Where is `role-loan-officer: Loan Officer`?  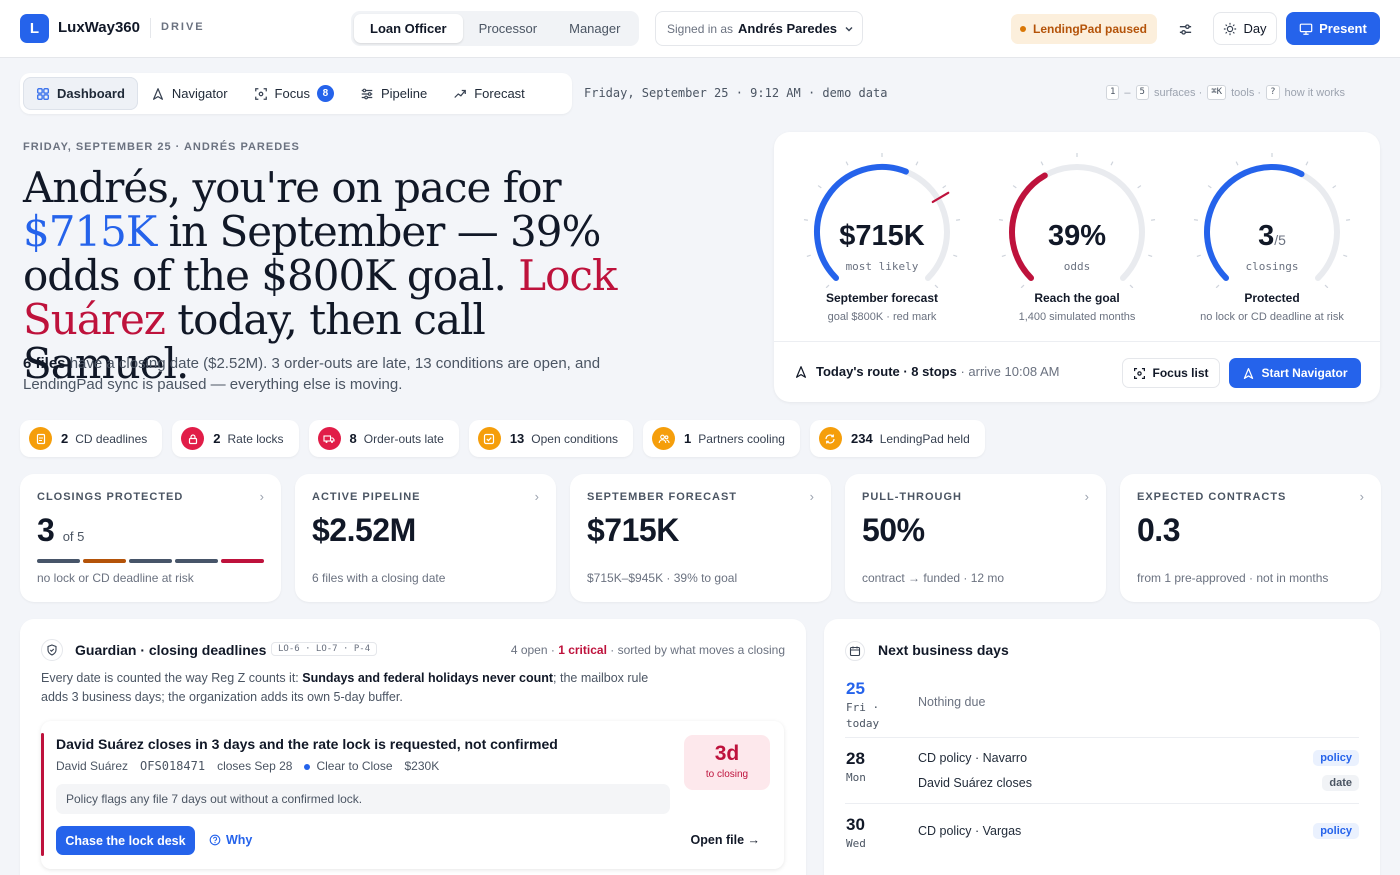 role-loan-officer: Loan Officer is located at coordinates (408, 28).